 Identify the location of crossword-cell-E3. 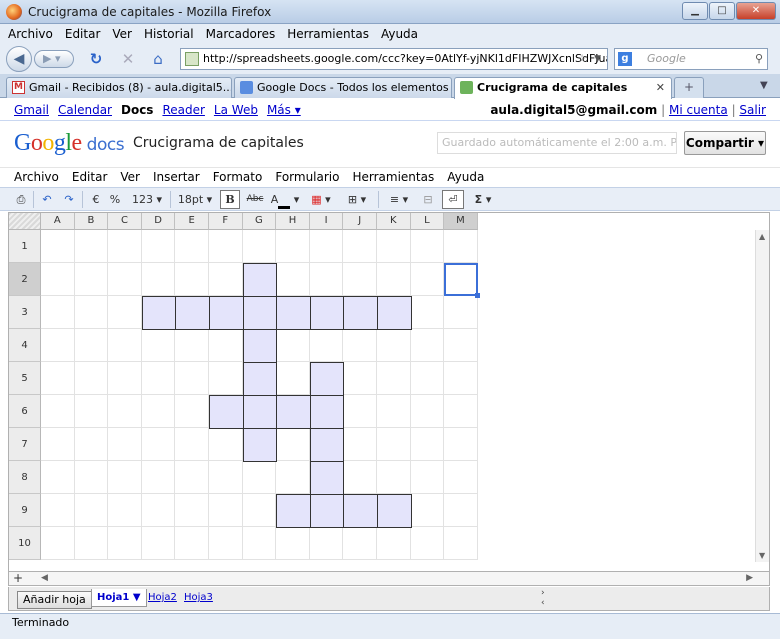
(192, 313).